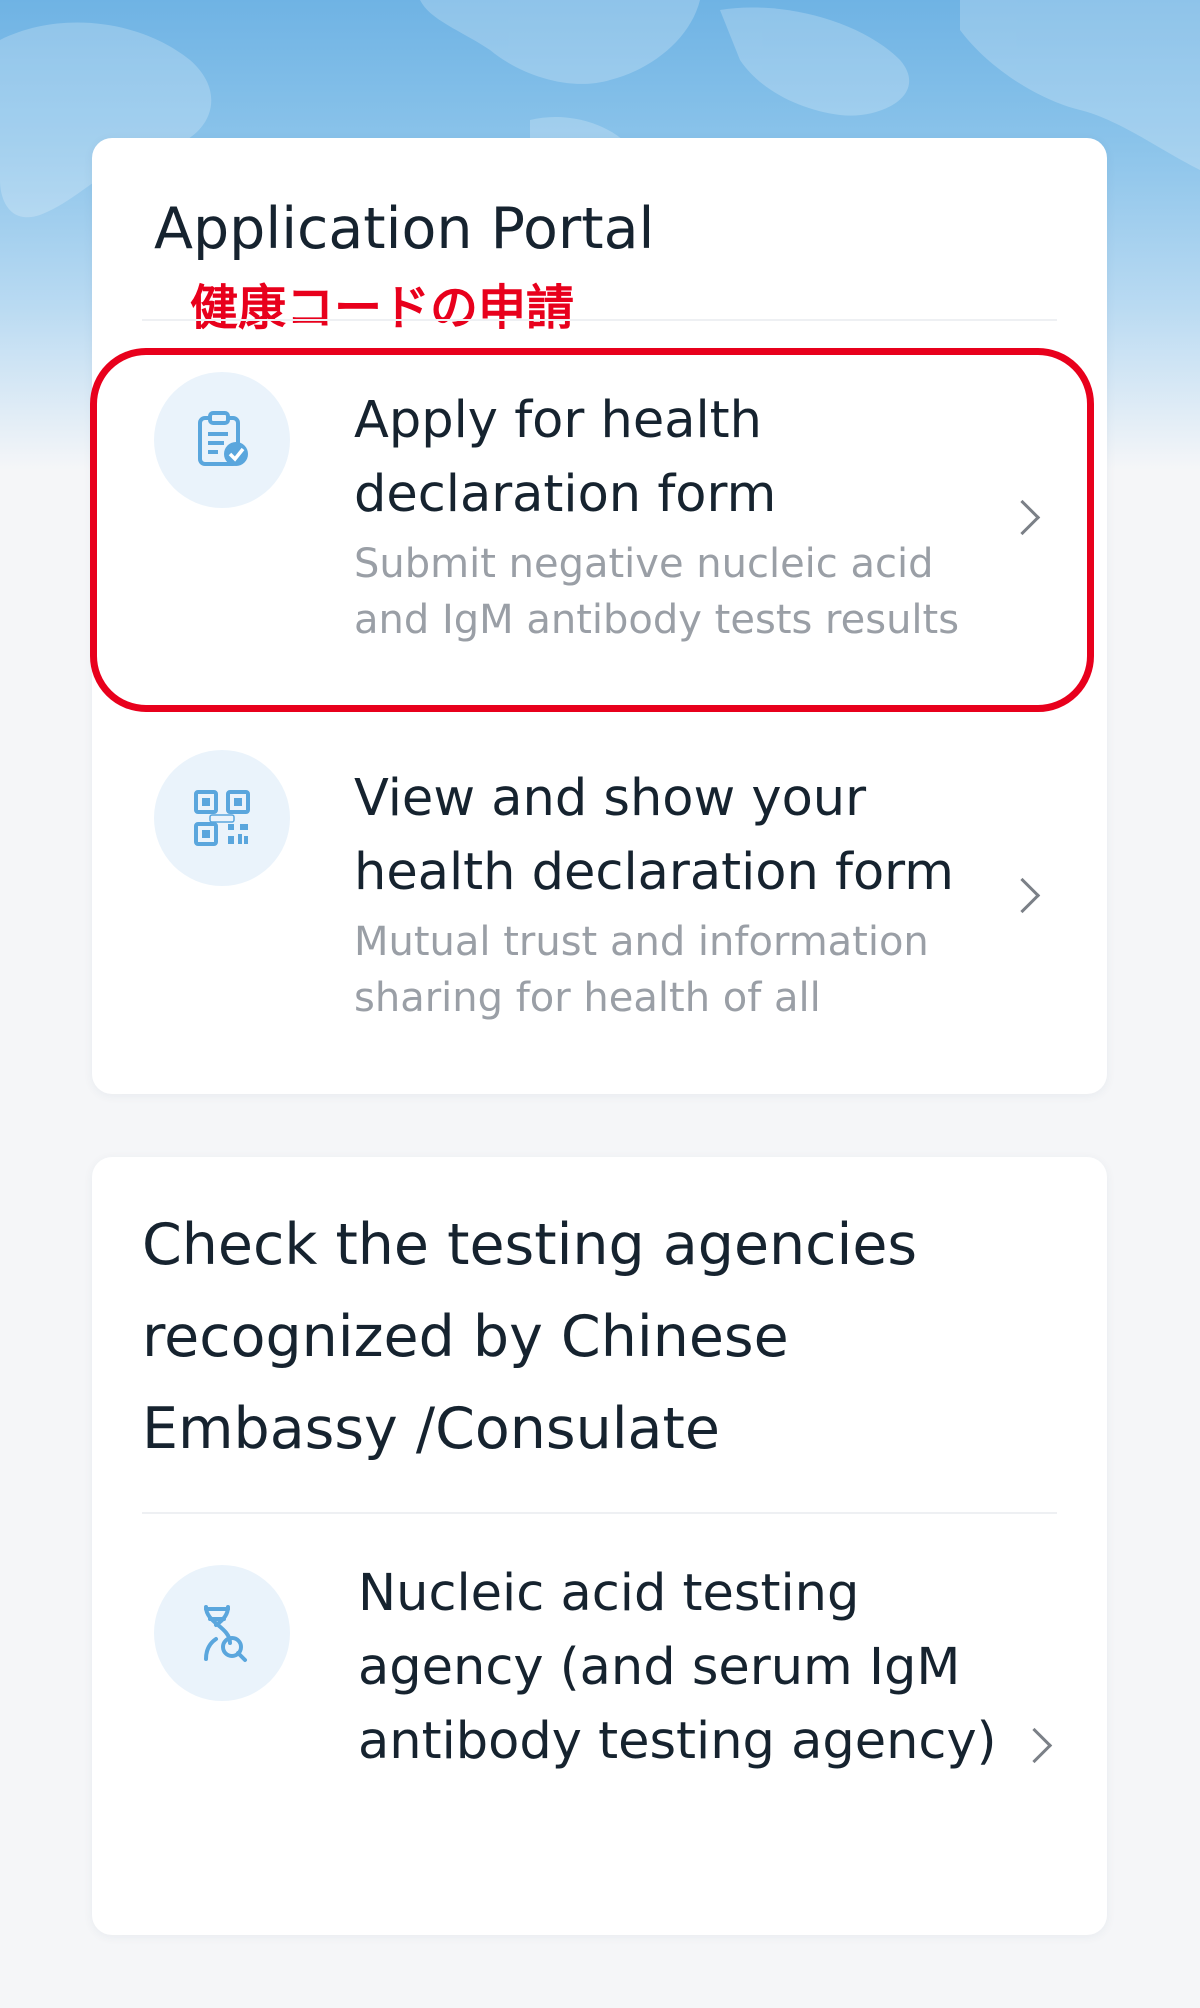  I want to click on portal-divider, so click(599, 320).